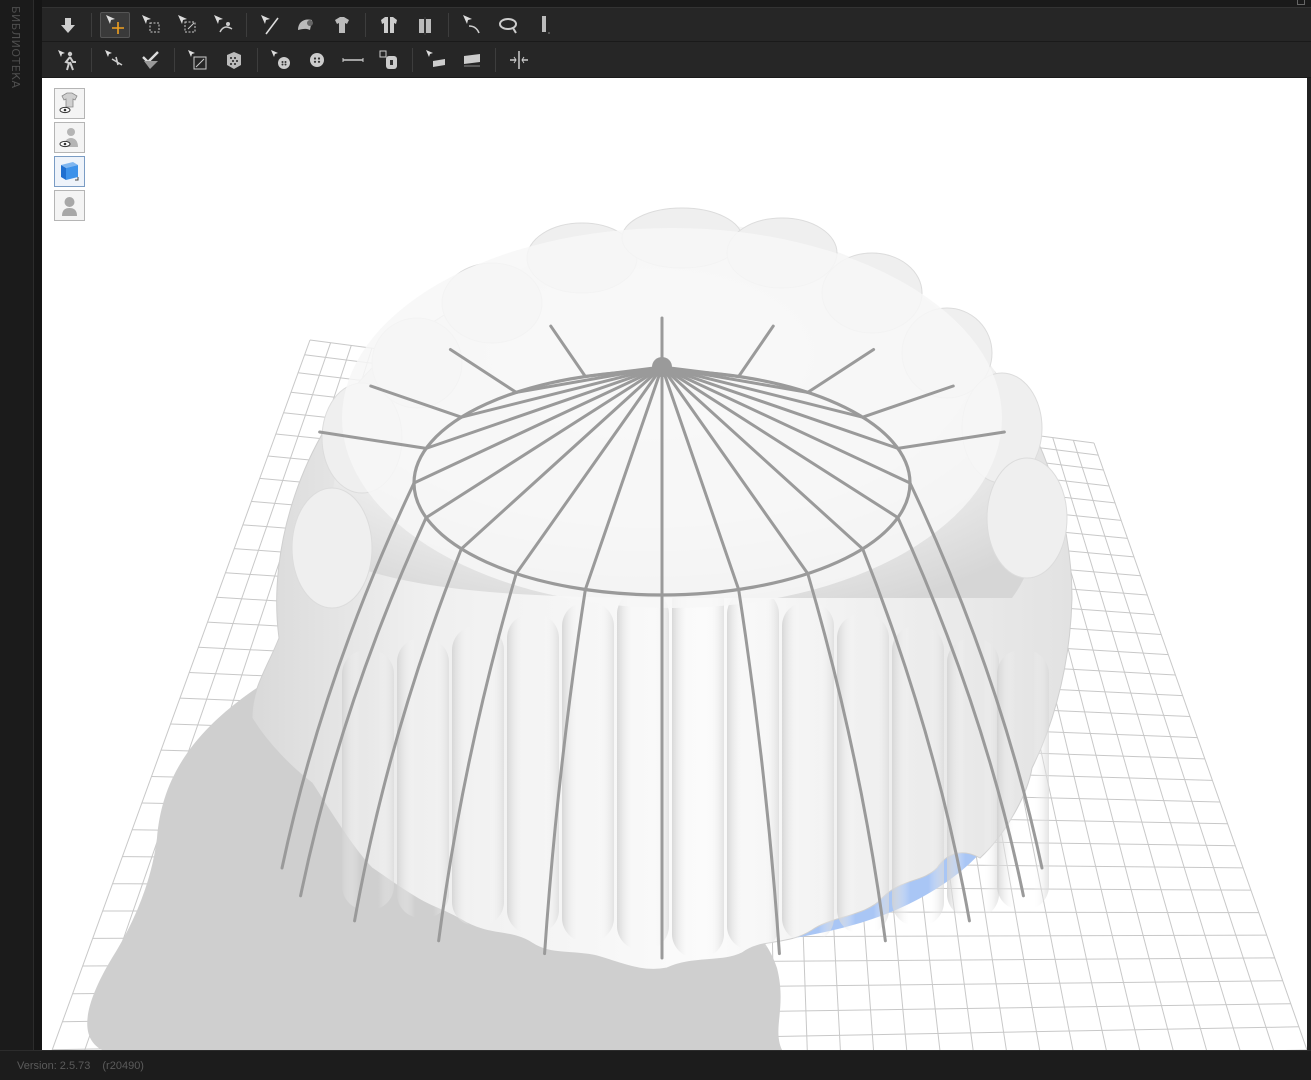 The width and height of the screenshot is (1311, 1080). Describe the element at coordinates (655, 1065) in the screenshot. I see `status-bar: Version: 2.5.73 (r20490)` at that location.